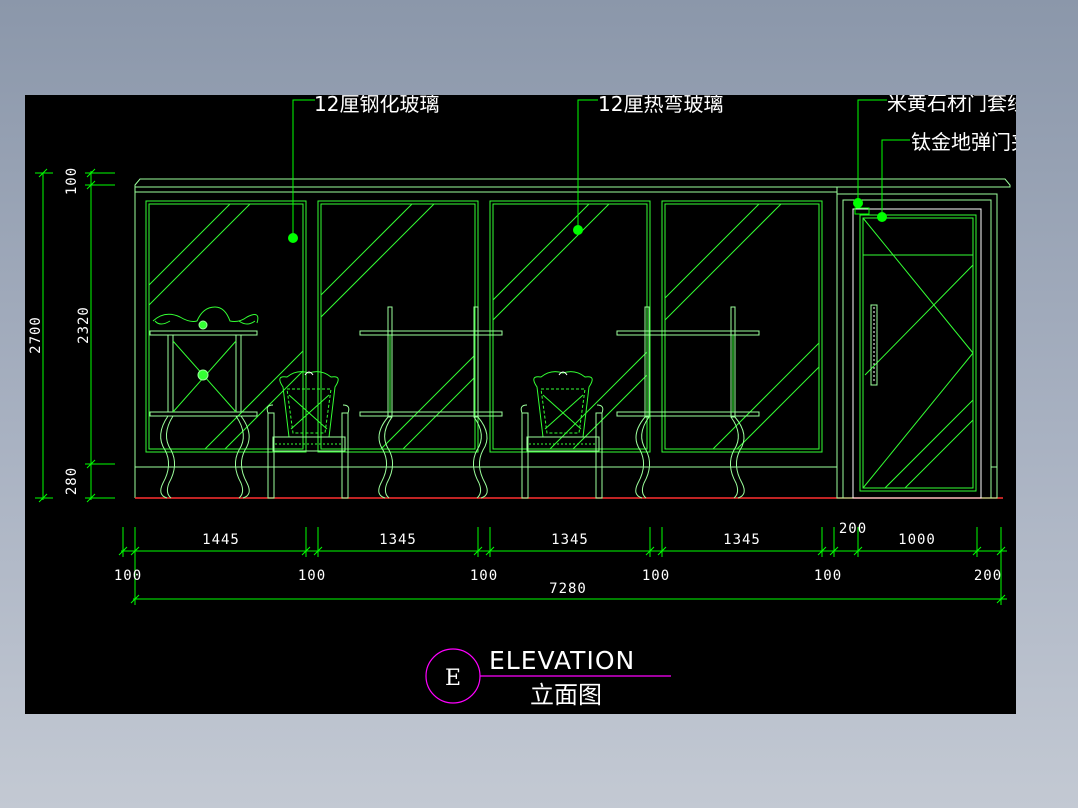  What do you see at coordinates (917, 540) in the screenshot?
I see `dim-span-door: 1000` at bounding box center [917, 540].